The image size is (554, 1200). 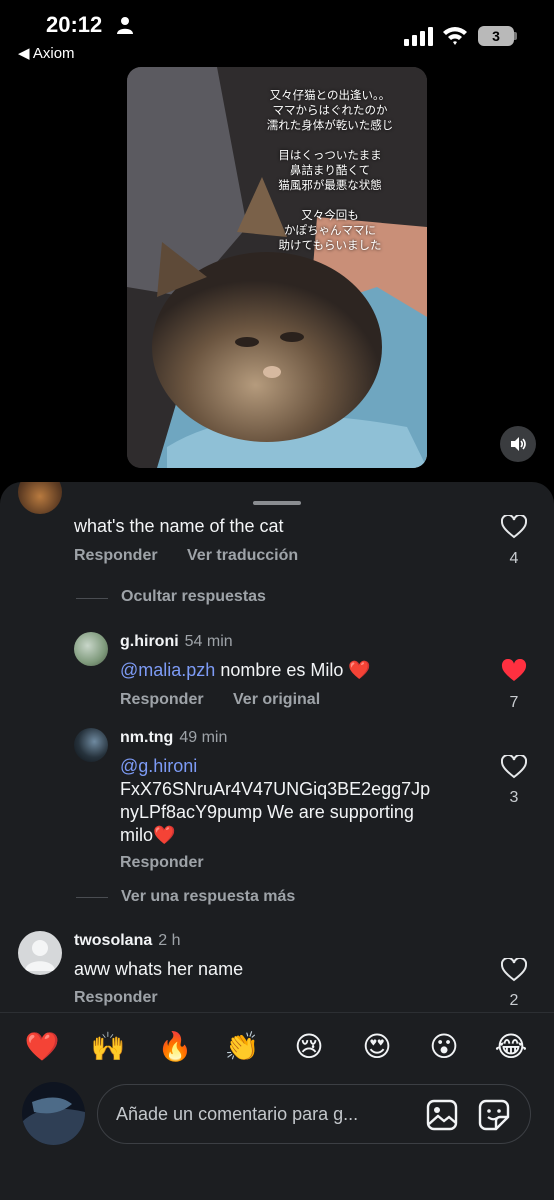 What do you see at coordinates (330, 216) in the screenshot?
I see `caption-line: 又々今回も` at bounding box center [330, 216].